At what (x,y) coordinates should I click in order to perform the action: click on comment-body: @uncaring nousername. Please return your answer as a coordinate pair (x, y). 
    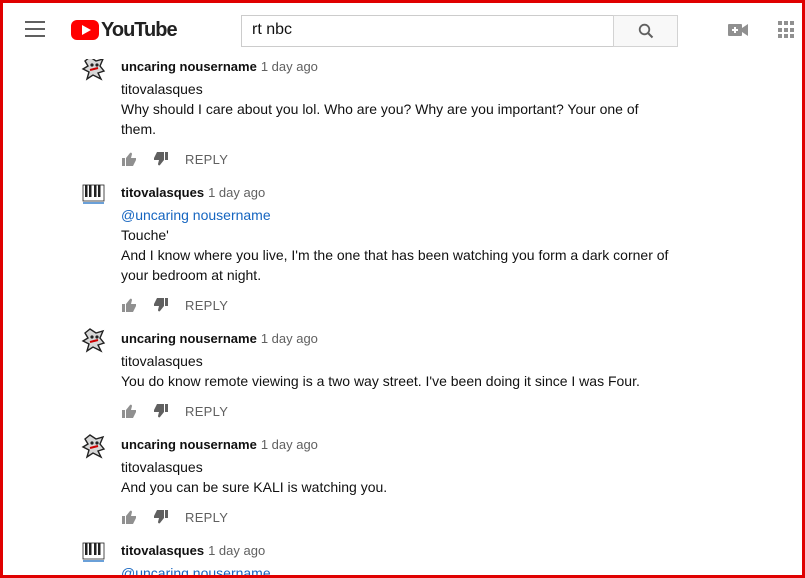
    Looking at the image, I should click on (401, 569).